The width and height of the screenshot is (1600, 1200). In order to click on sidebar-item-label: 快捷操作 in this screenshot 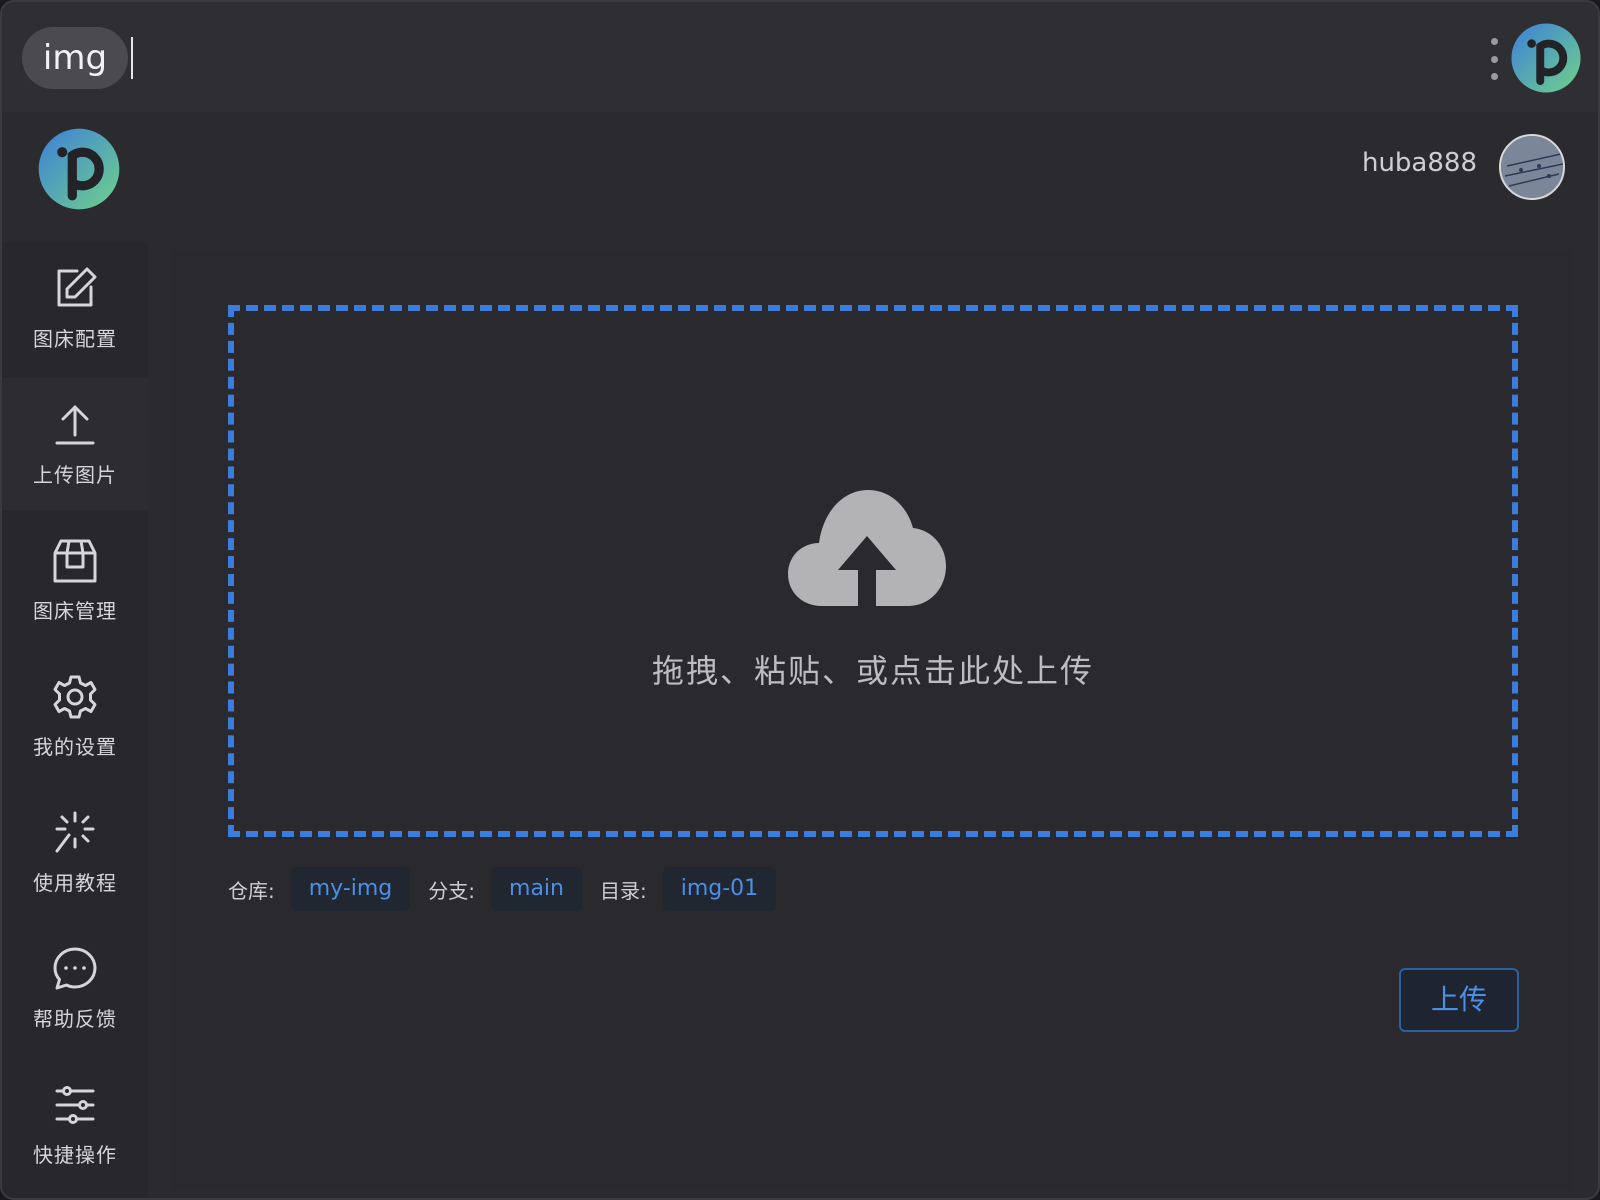, I will do `click(75, 1154)`.